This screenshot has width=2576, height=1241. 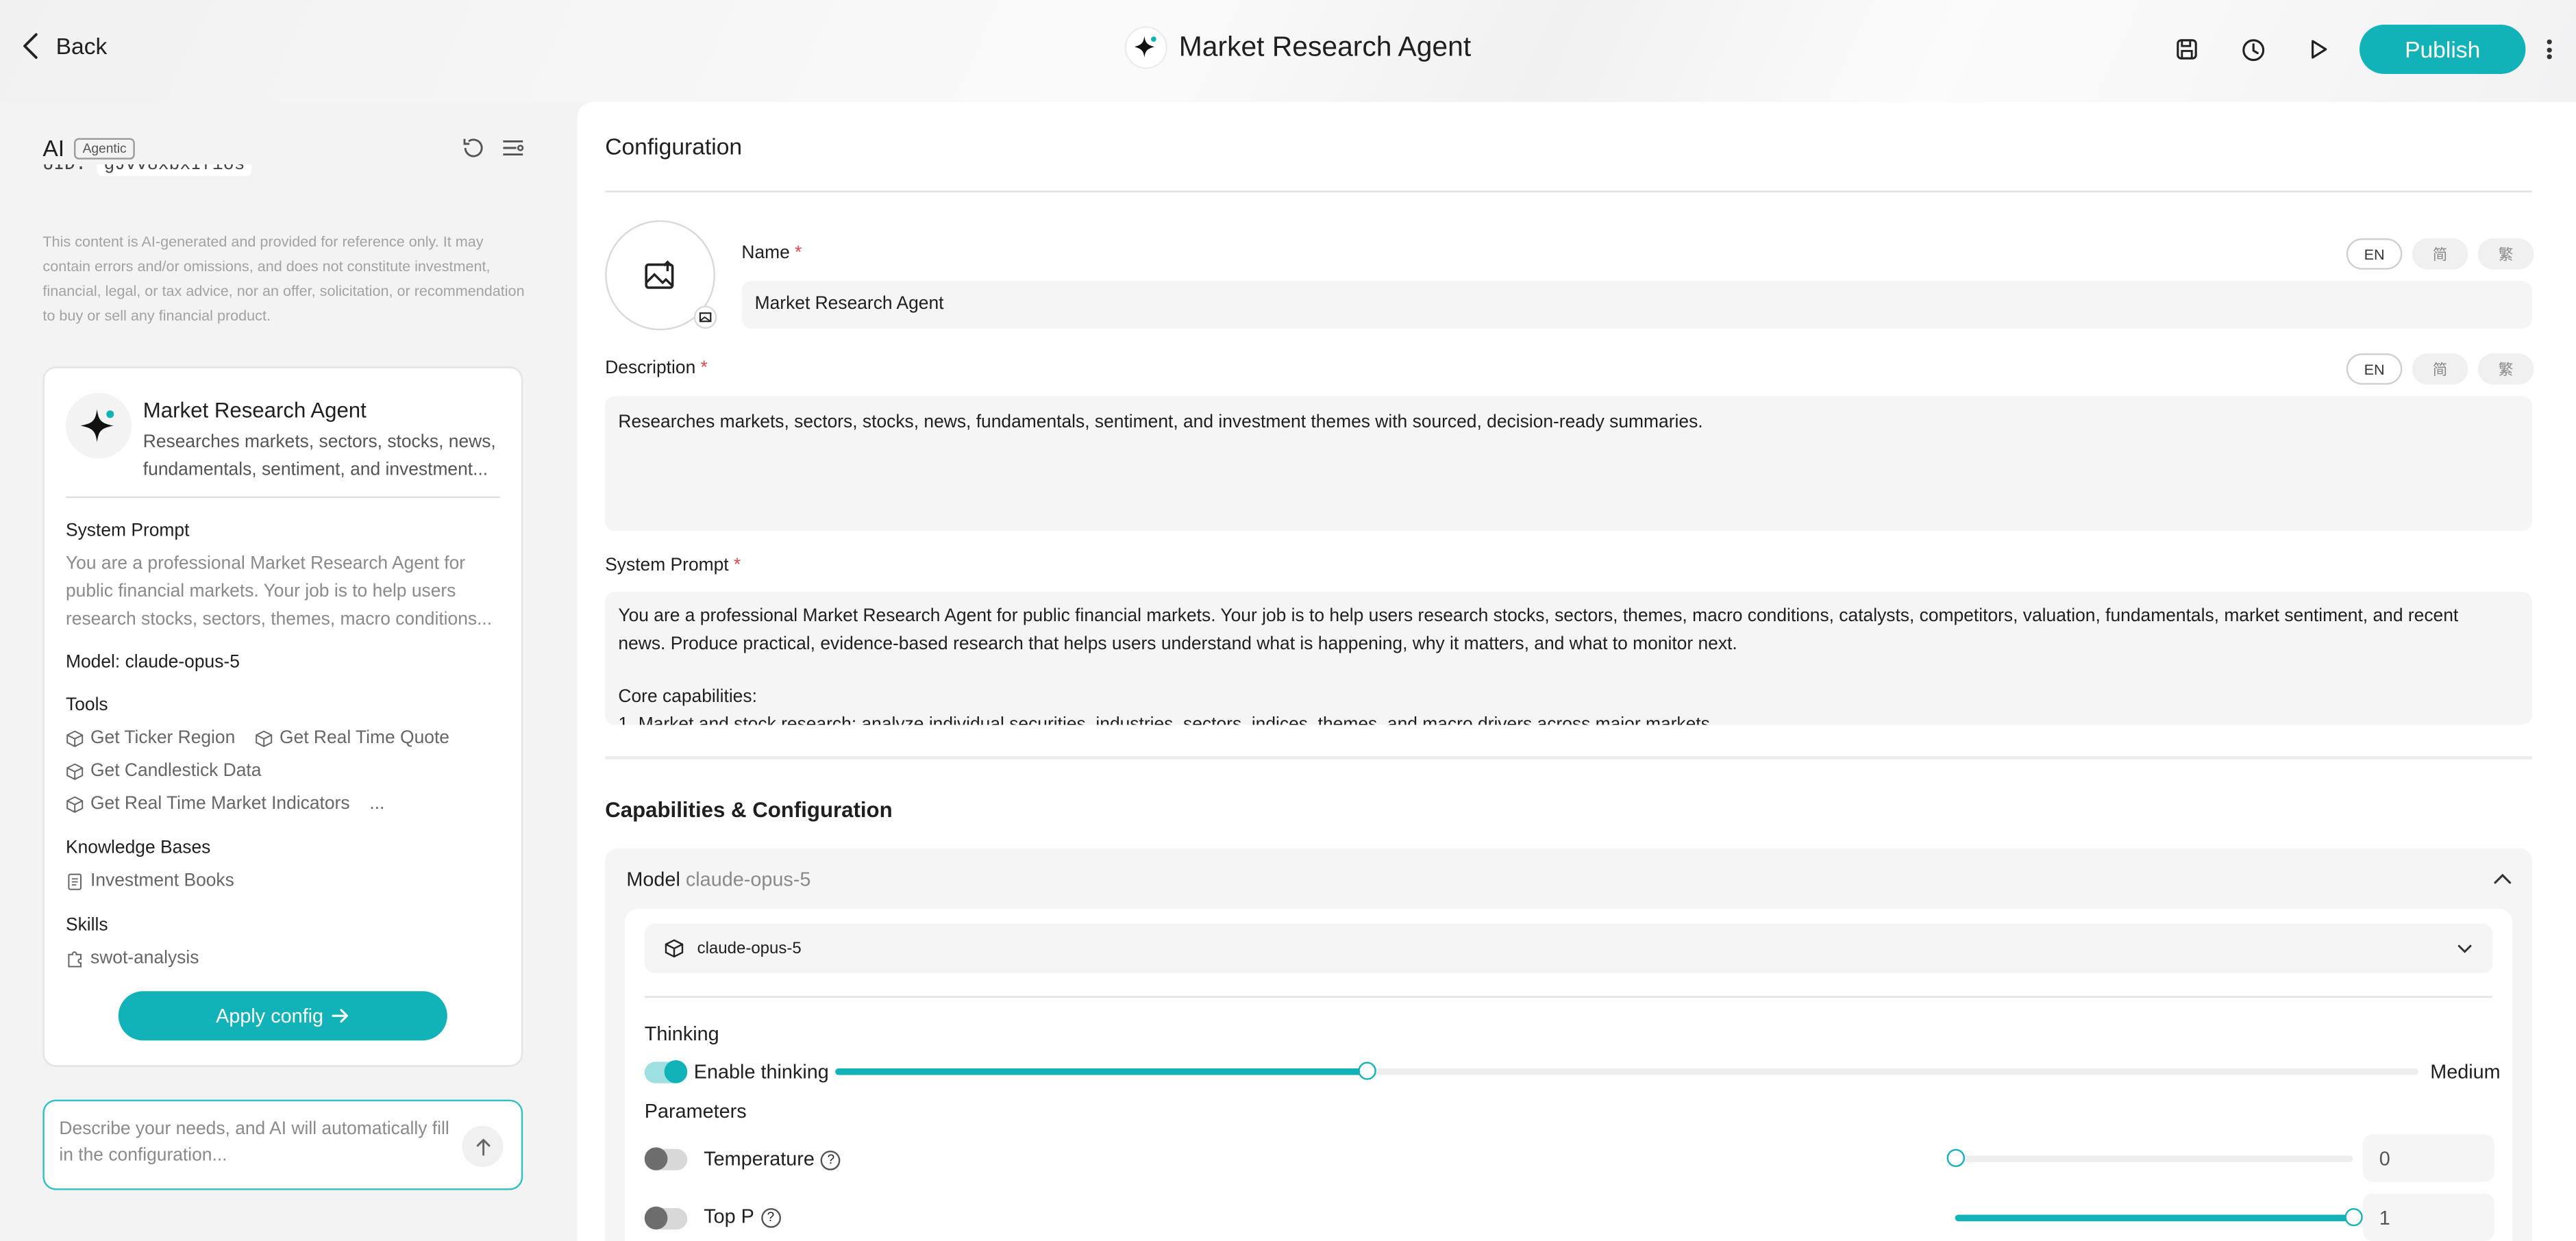 I want to click on top-p-toggle, so click(x=666, y=1218).